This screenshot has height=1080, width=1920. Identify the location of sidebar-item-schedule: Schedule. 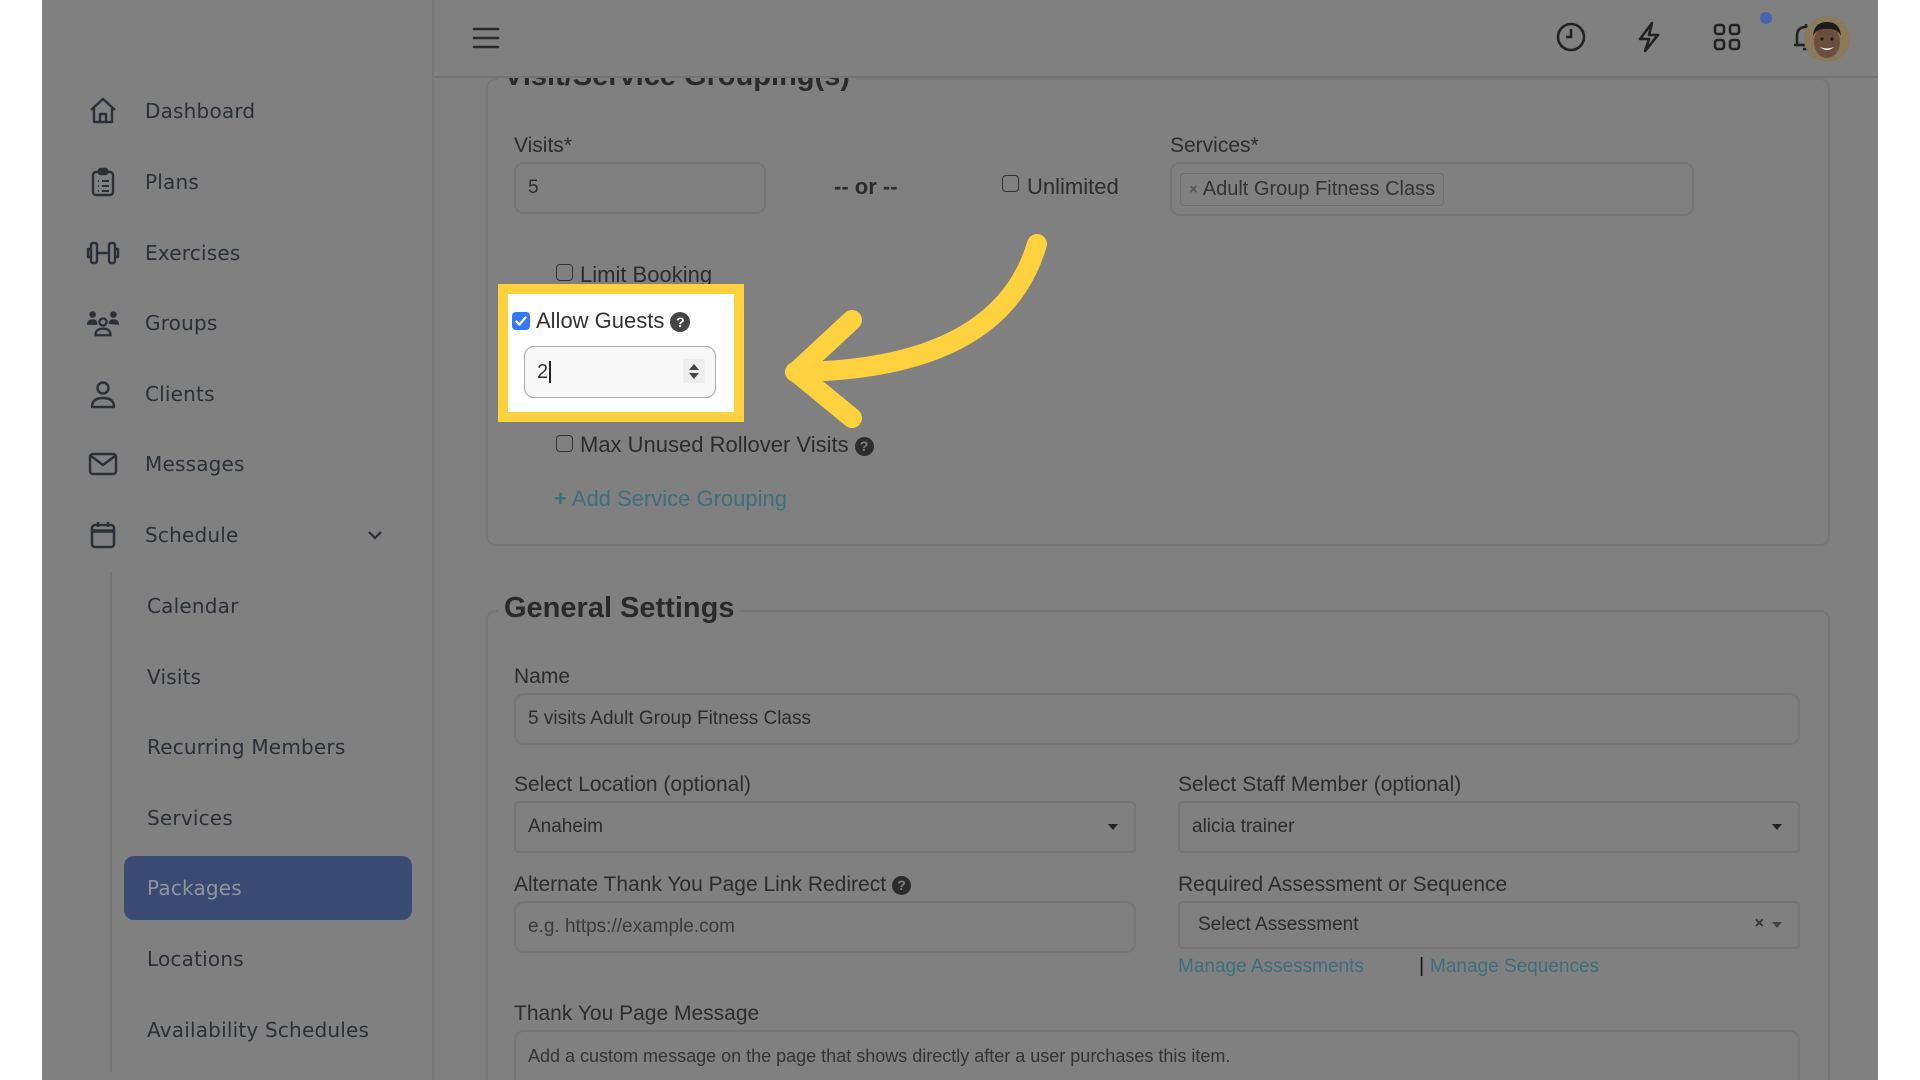
(238, 535).